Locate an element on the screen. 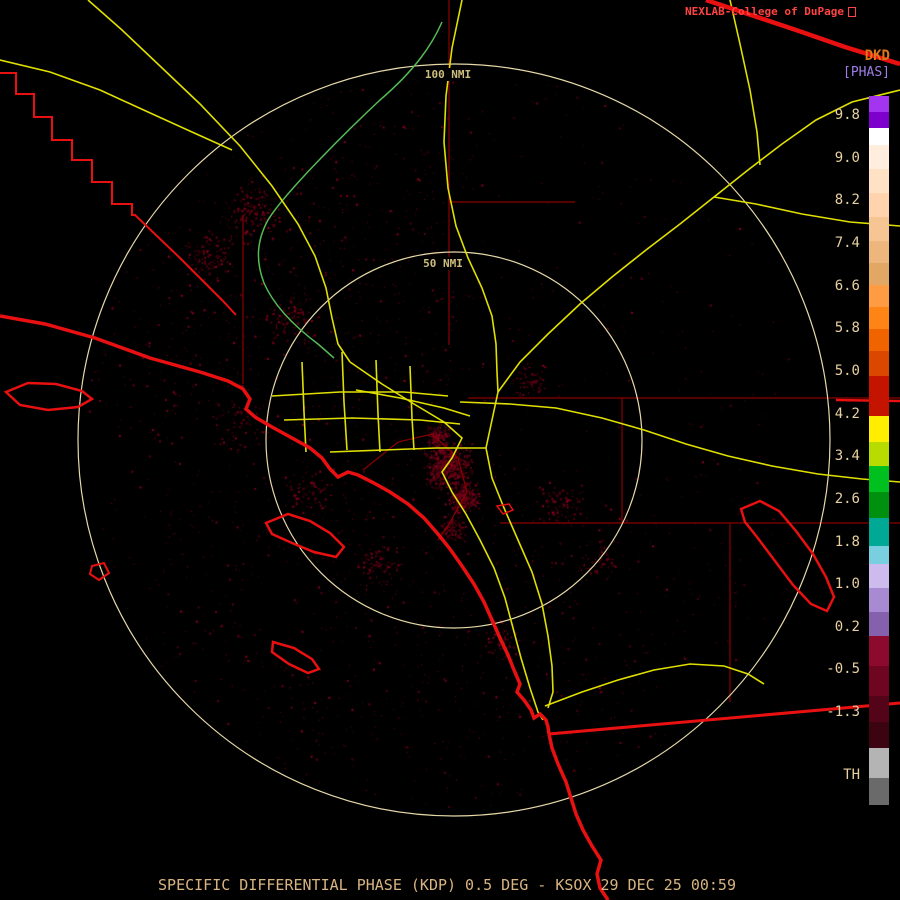 The image size is (900, 900). nexlab-brand-text: NEXLAB-College of DuPage is located at coordinates (764, 11).